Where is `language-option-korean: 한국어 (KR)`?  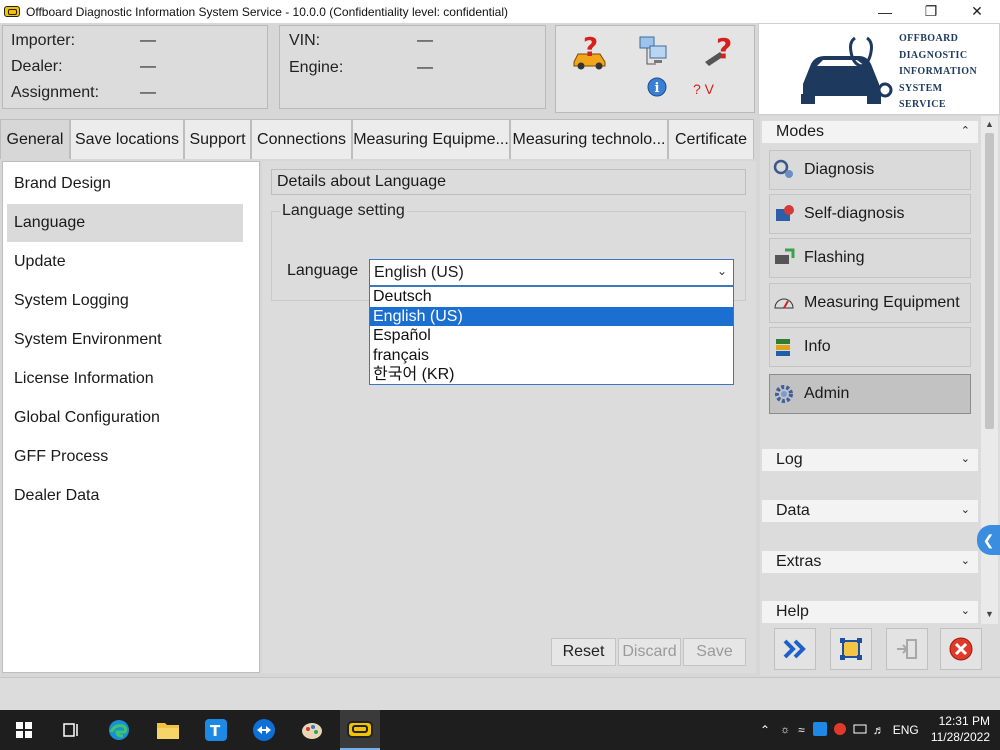 language-option-korean: 한국어 (KR) is located at coordinates (551, 375).